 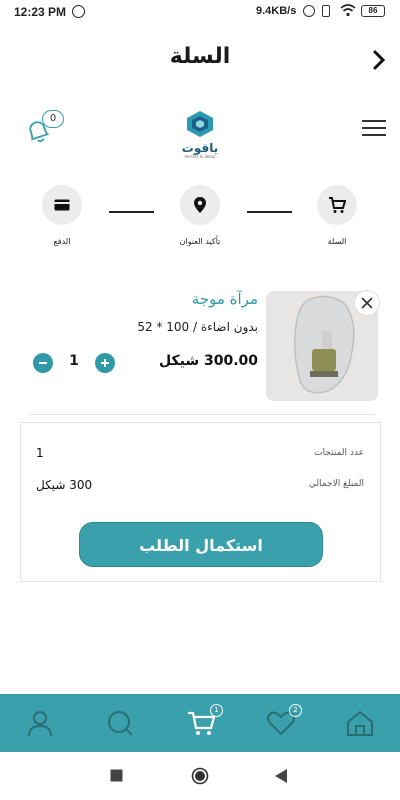 I want to click on system-nav-bar, so click(x=200, y=776).